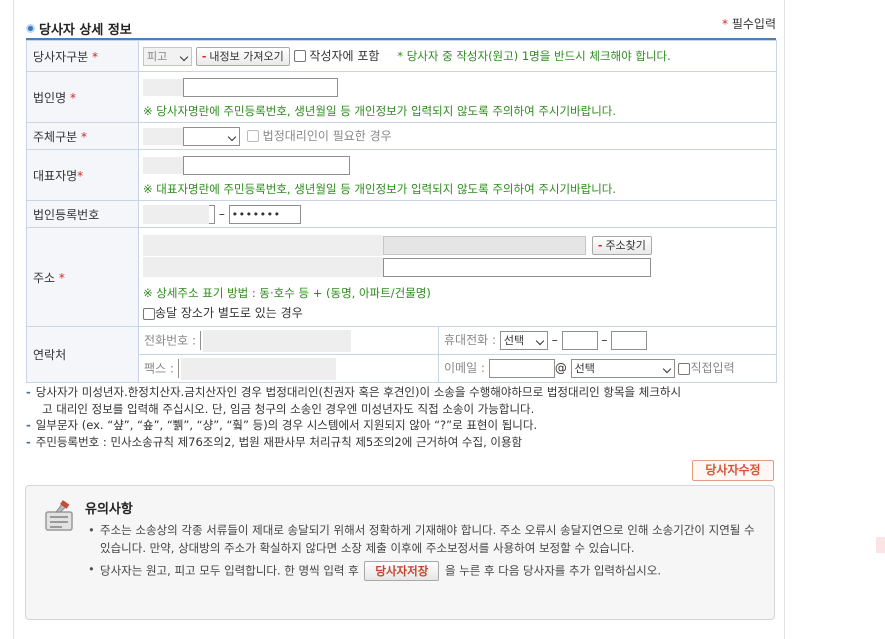 Image resolution: width=885 pixels, height=639 pixels. What do you see at coordinates (79, 28) in the screenshot?
I see `section-title: 당사자 상세 정보` at bounding box center [79, 28].